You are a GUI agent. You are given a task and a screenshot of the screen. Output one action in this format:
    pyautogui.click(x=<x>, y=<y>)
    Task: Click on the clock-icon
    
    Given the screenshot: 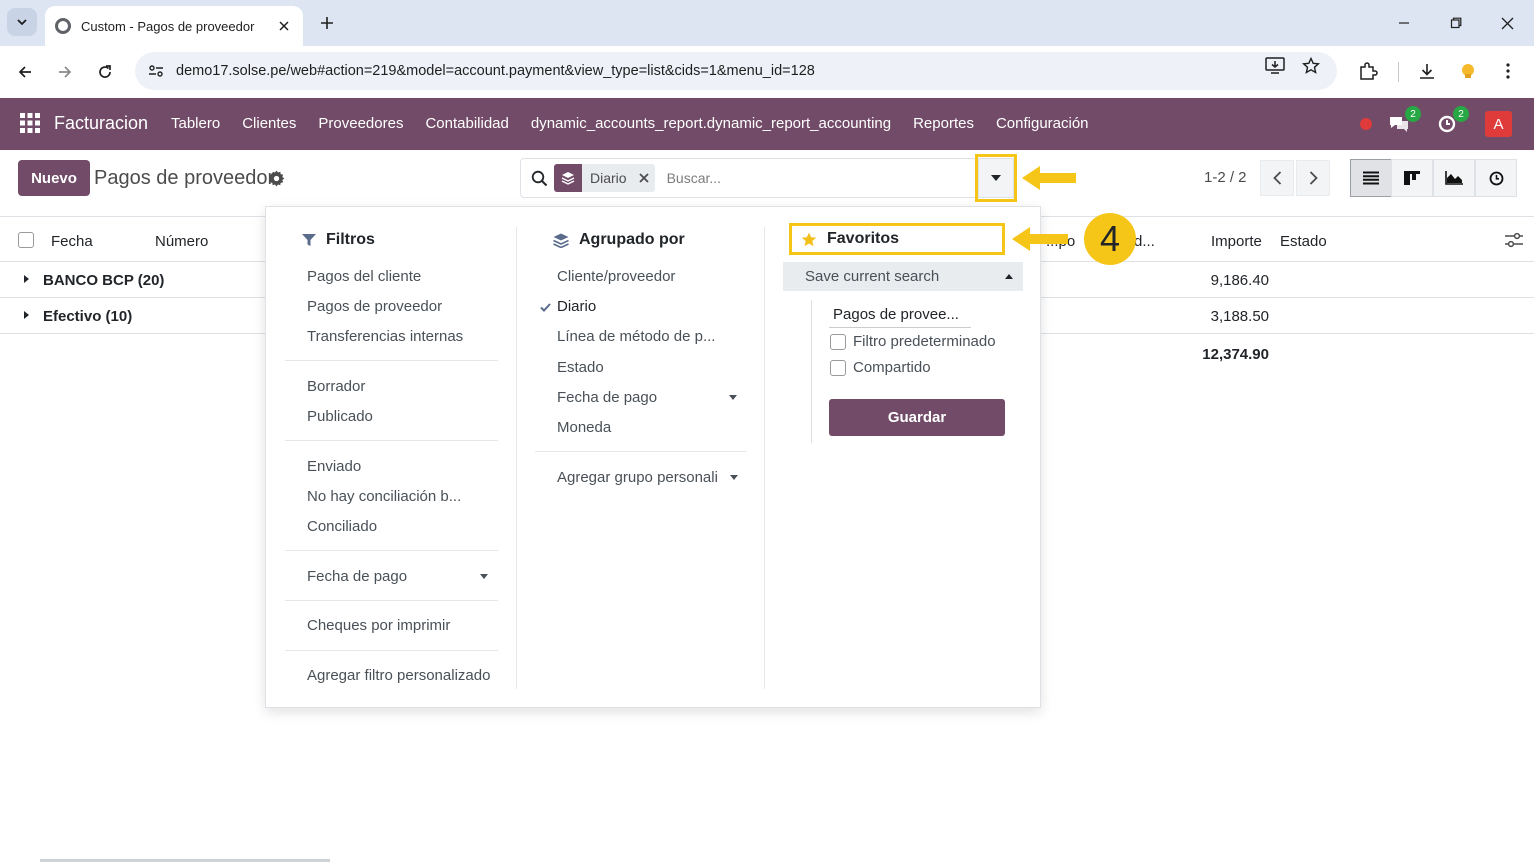 What is the action you would take?
    pyautogui.click(x=1496, y=178)
    